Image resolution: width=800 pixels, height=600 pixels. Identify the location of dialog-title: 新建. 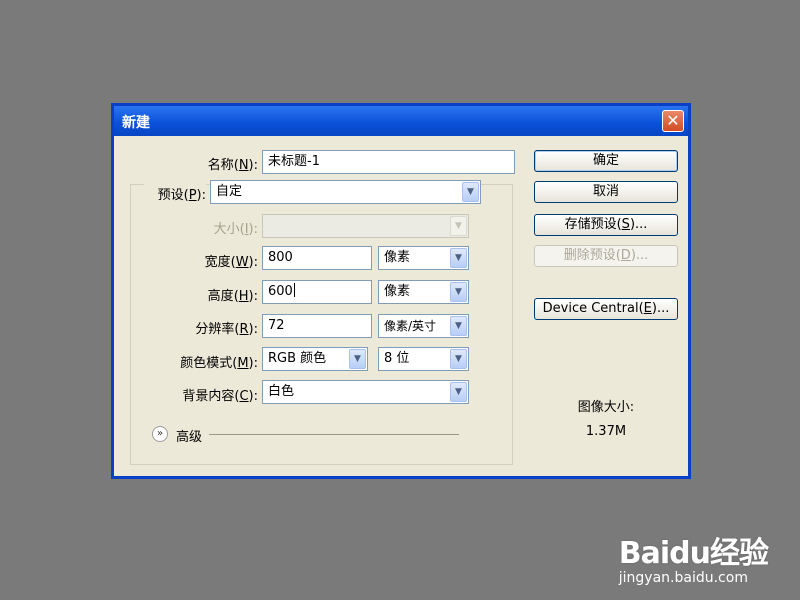
(136, 123).